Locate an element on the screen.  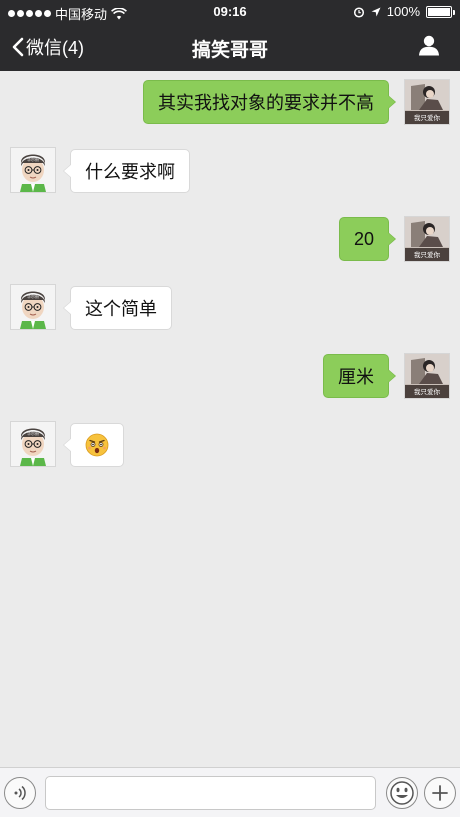
message-bubble-outgoing: 20 is located at coordinates (367, 239).